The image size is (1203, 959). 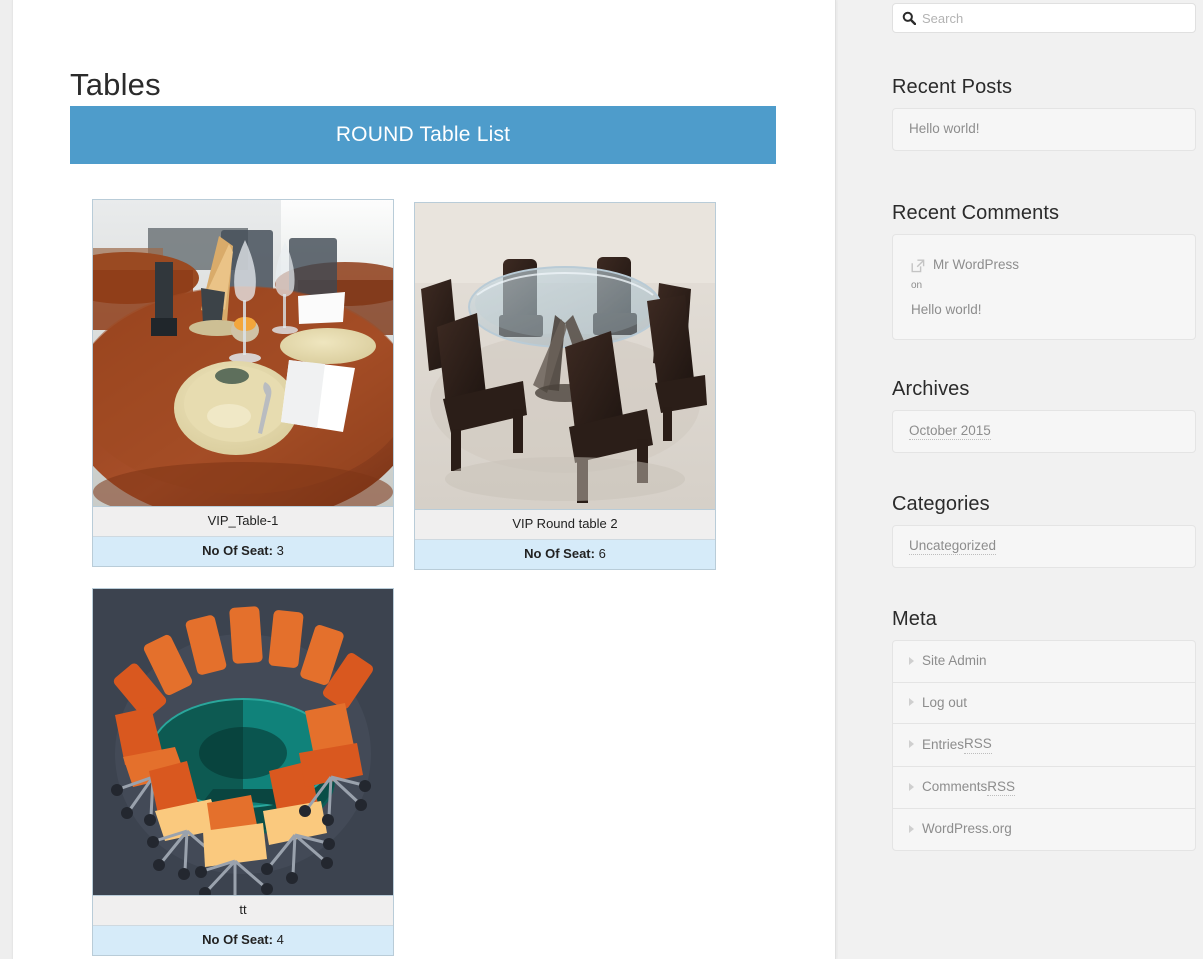 I want to click on search-widget, so click(x=1044, y=18).